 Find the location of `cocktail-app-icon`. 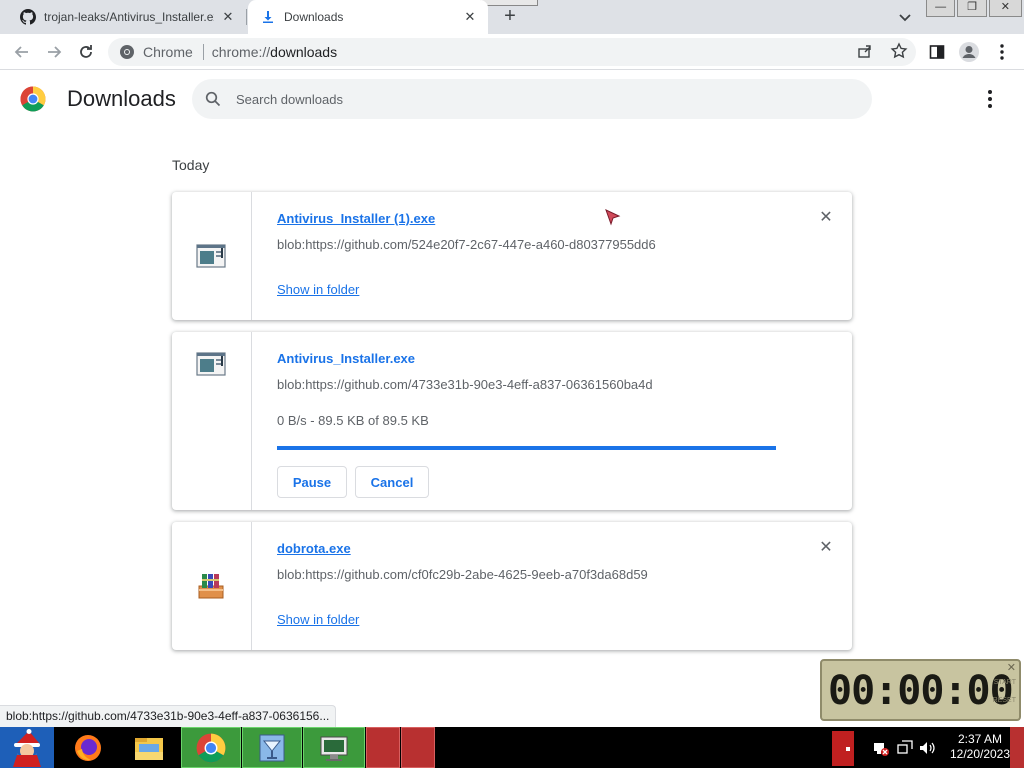

cocktail-app-icon is located at coordinates (272, 747).